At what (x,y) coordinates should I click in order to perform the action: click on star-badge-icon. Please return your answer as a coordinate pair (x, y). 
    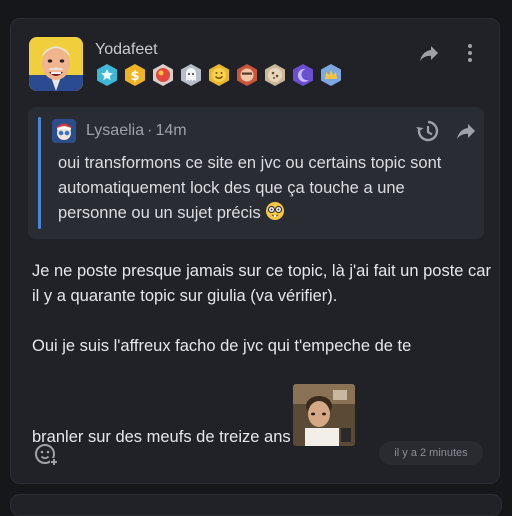
    Looking at the image, I should click on (107, 75).